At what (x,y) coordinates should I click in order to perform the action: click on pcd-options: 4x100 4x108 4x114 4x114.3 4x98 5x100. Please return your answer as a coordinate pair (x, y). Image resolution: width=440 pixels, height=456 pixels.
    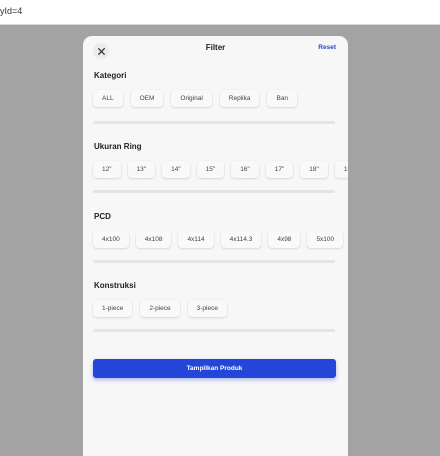
    Looking at the image, I should click on (218, 239).